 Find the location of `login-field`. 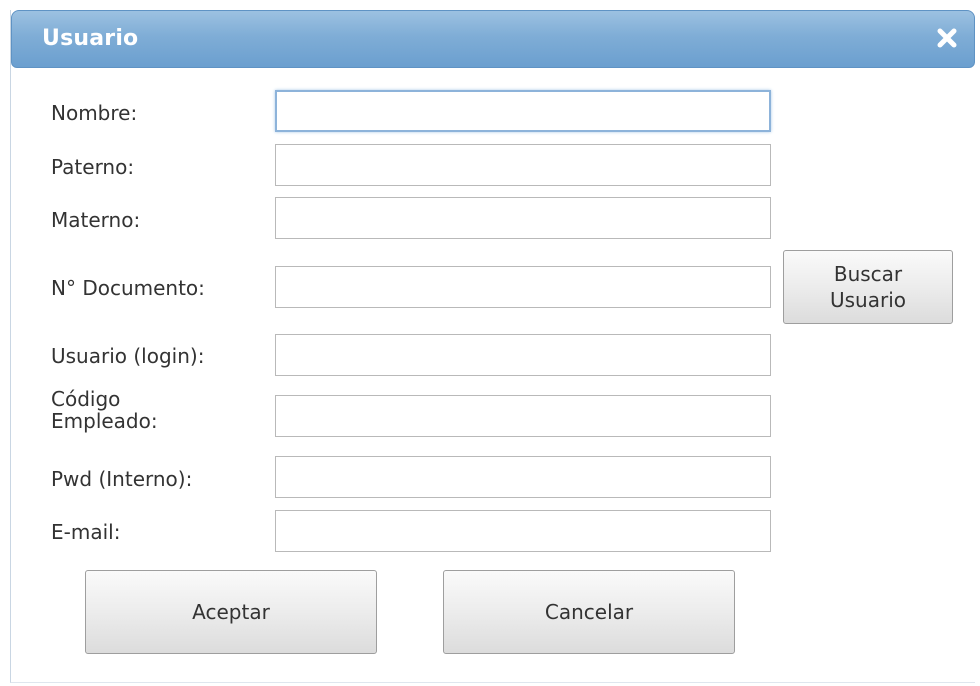

login-field is located at coordinates (523, 355).